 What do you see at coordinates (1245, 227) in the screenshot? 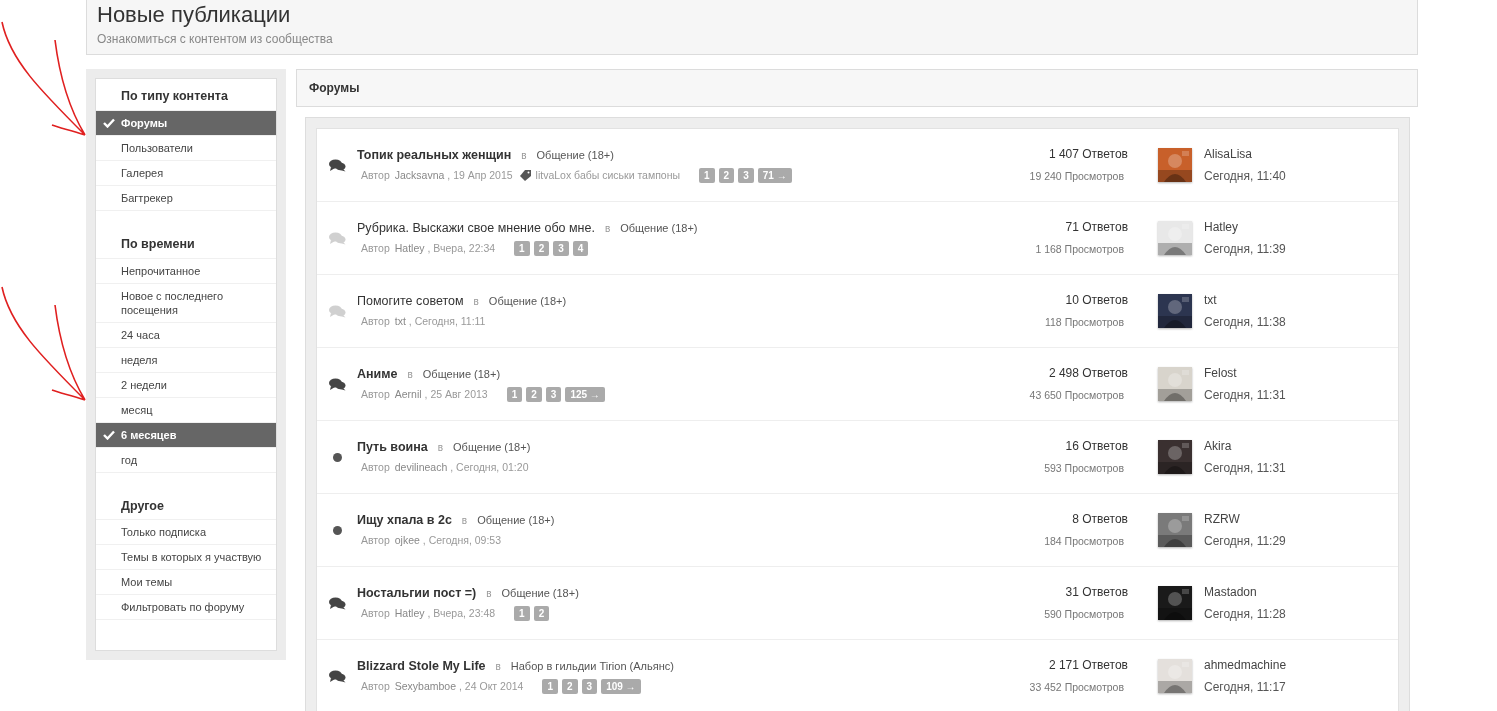
I see `last-poster: Hatley` at bounding box center [1245, 227].